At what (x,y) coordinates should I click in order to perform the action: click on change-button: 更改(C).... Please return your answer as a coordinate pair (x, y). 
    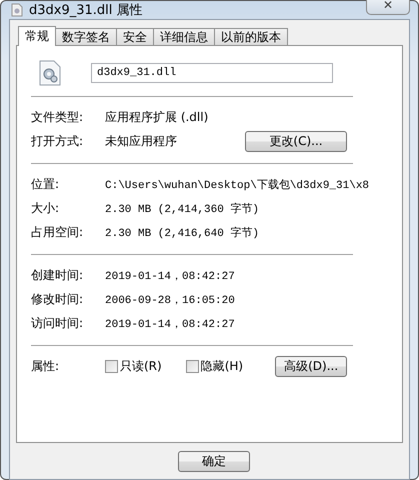
    Looking at the image, I should click on (296, 141).